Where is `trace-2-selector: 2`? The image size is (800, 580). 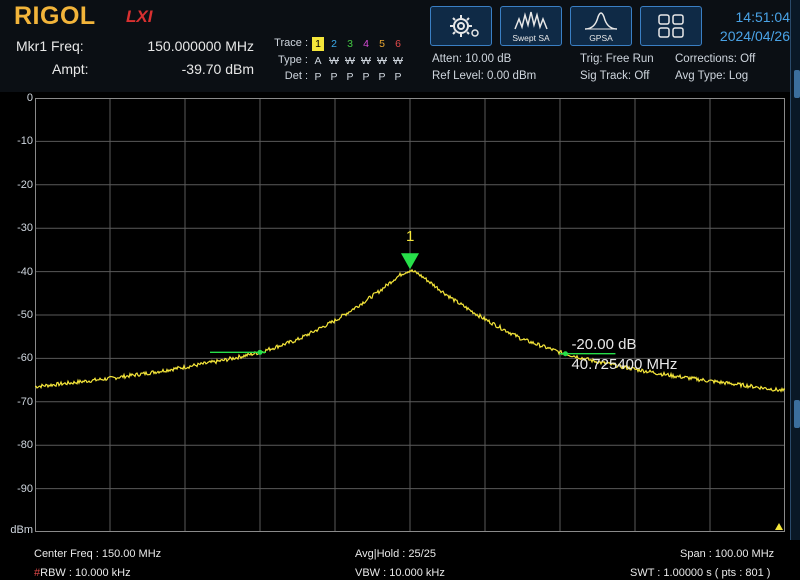
trace-2-selector: 2 is located at coordinates (334, 44).